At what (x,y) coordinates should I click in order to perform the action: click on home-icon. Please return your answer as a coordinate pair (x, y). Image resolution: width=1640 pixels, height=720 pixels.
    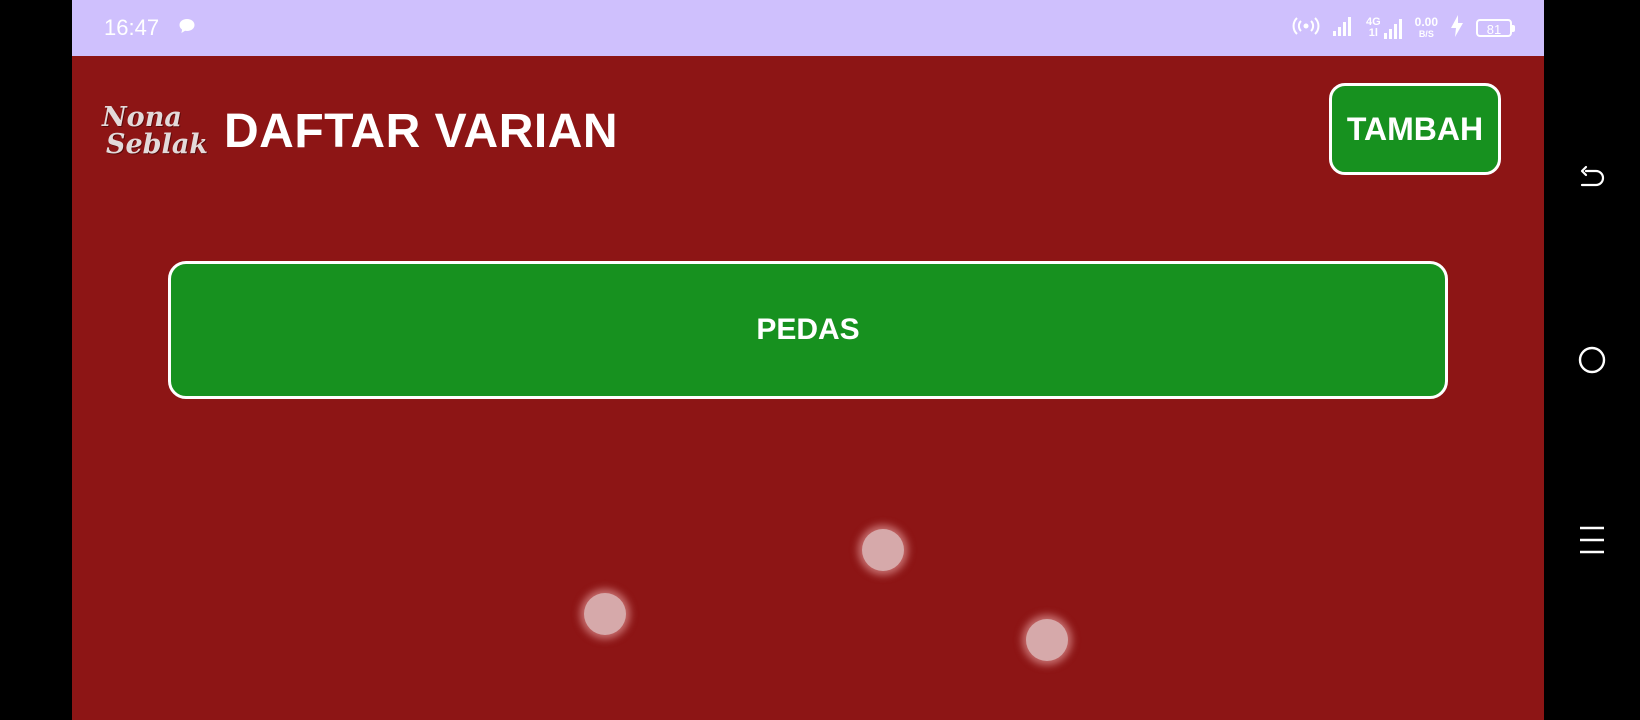
    Looking at the image, I should click on (1592, 360).